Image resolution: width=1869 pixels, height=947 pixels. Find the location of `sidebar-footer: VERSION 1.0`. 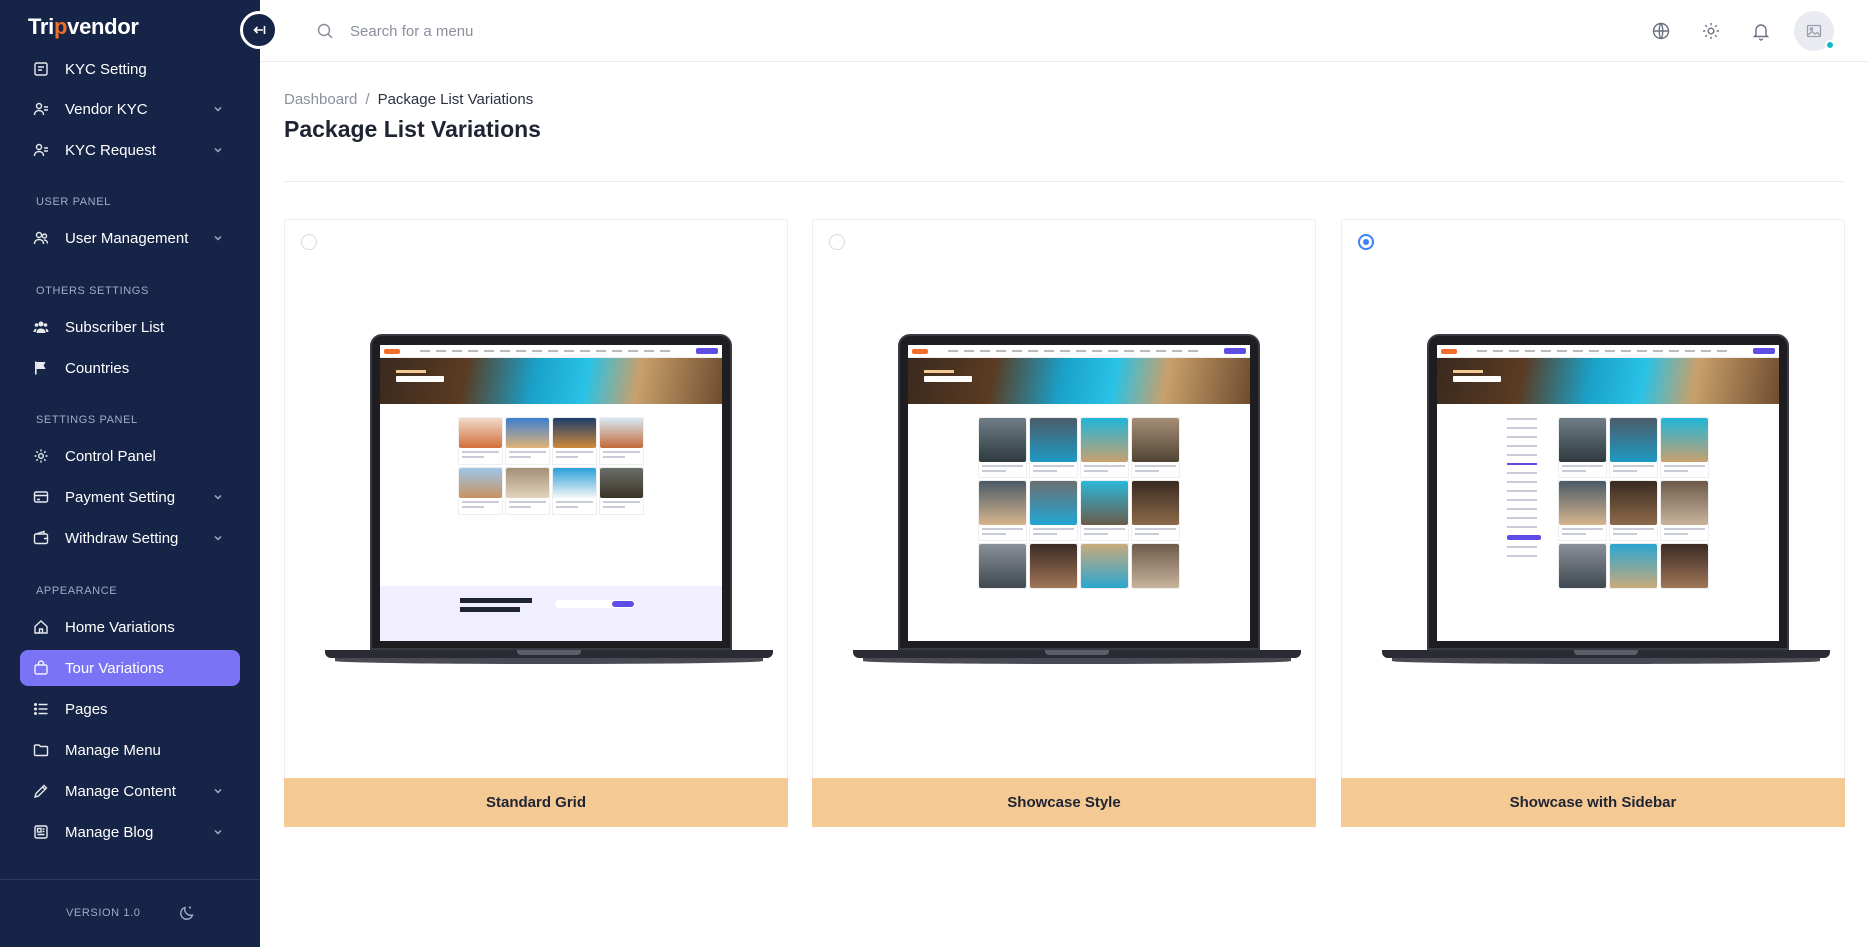

sidebar-footer: VERSION 1.0 is located at coordinates (130, 913).